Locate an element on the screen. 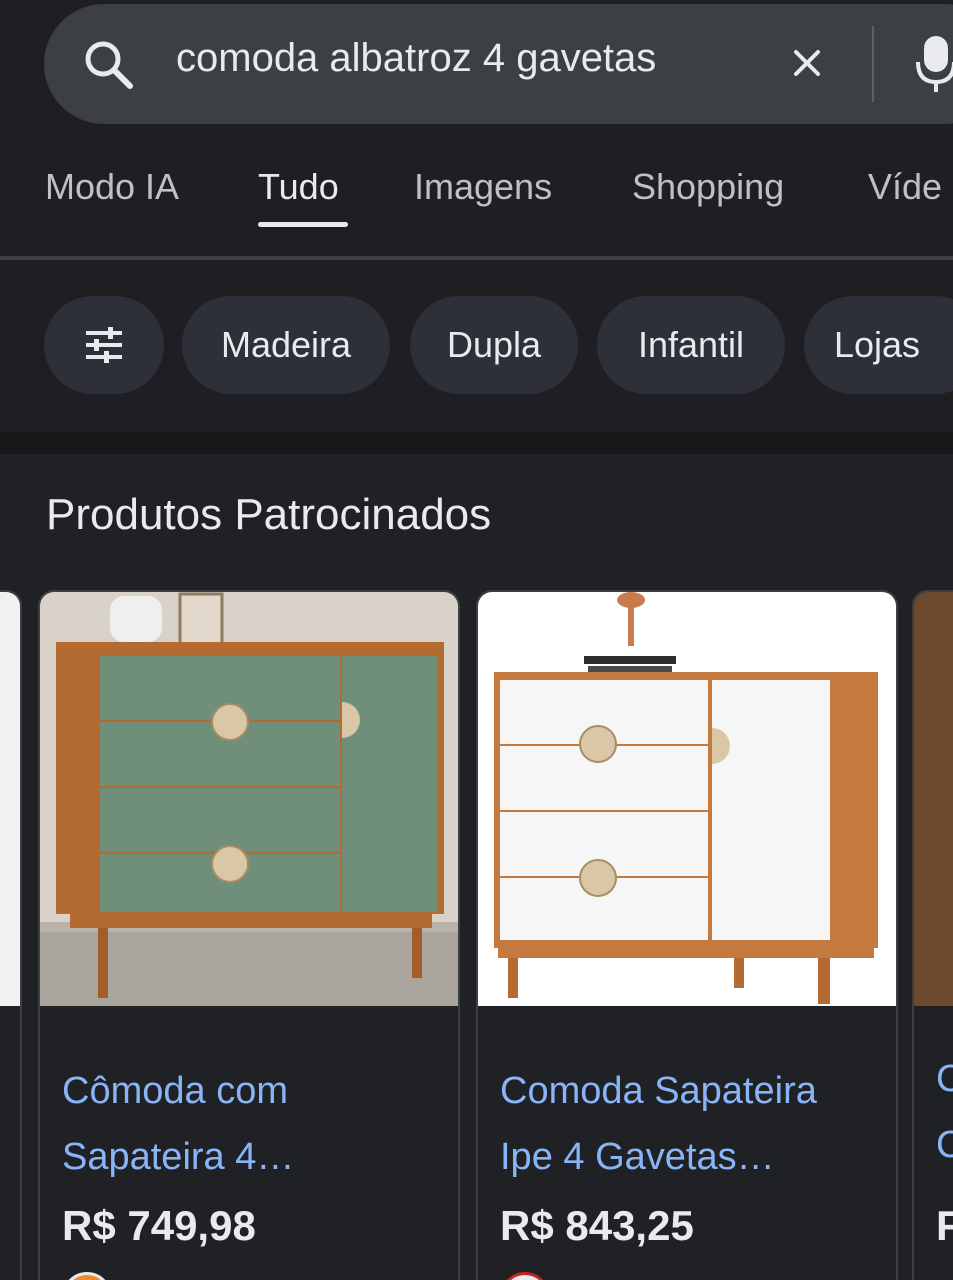 The width and height of the screenshot is (953, 1280). search-divider is located at coordinates (873, 64).